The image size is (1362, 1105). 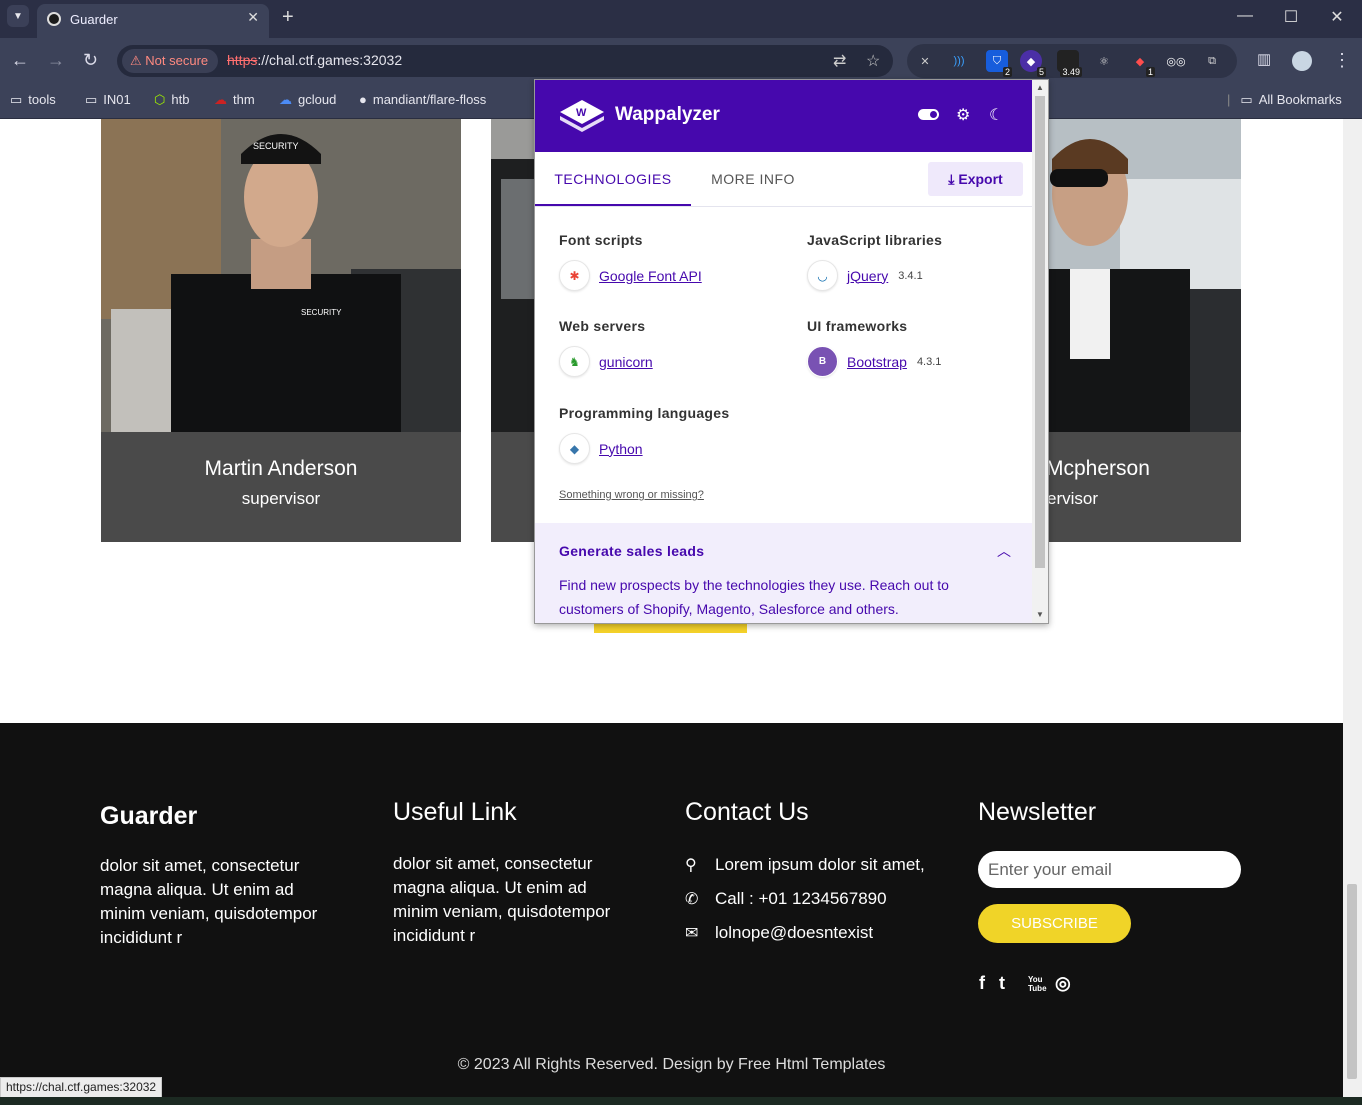 I want to click on wappalyzer-logo-icon: W, so click(x=582, y=116).